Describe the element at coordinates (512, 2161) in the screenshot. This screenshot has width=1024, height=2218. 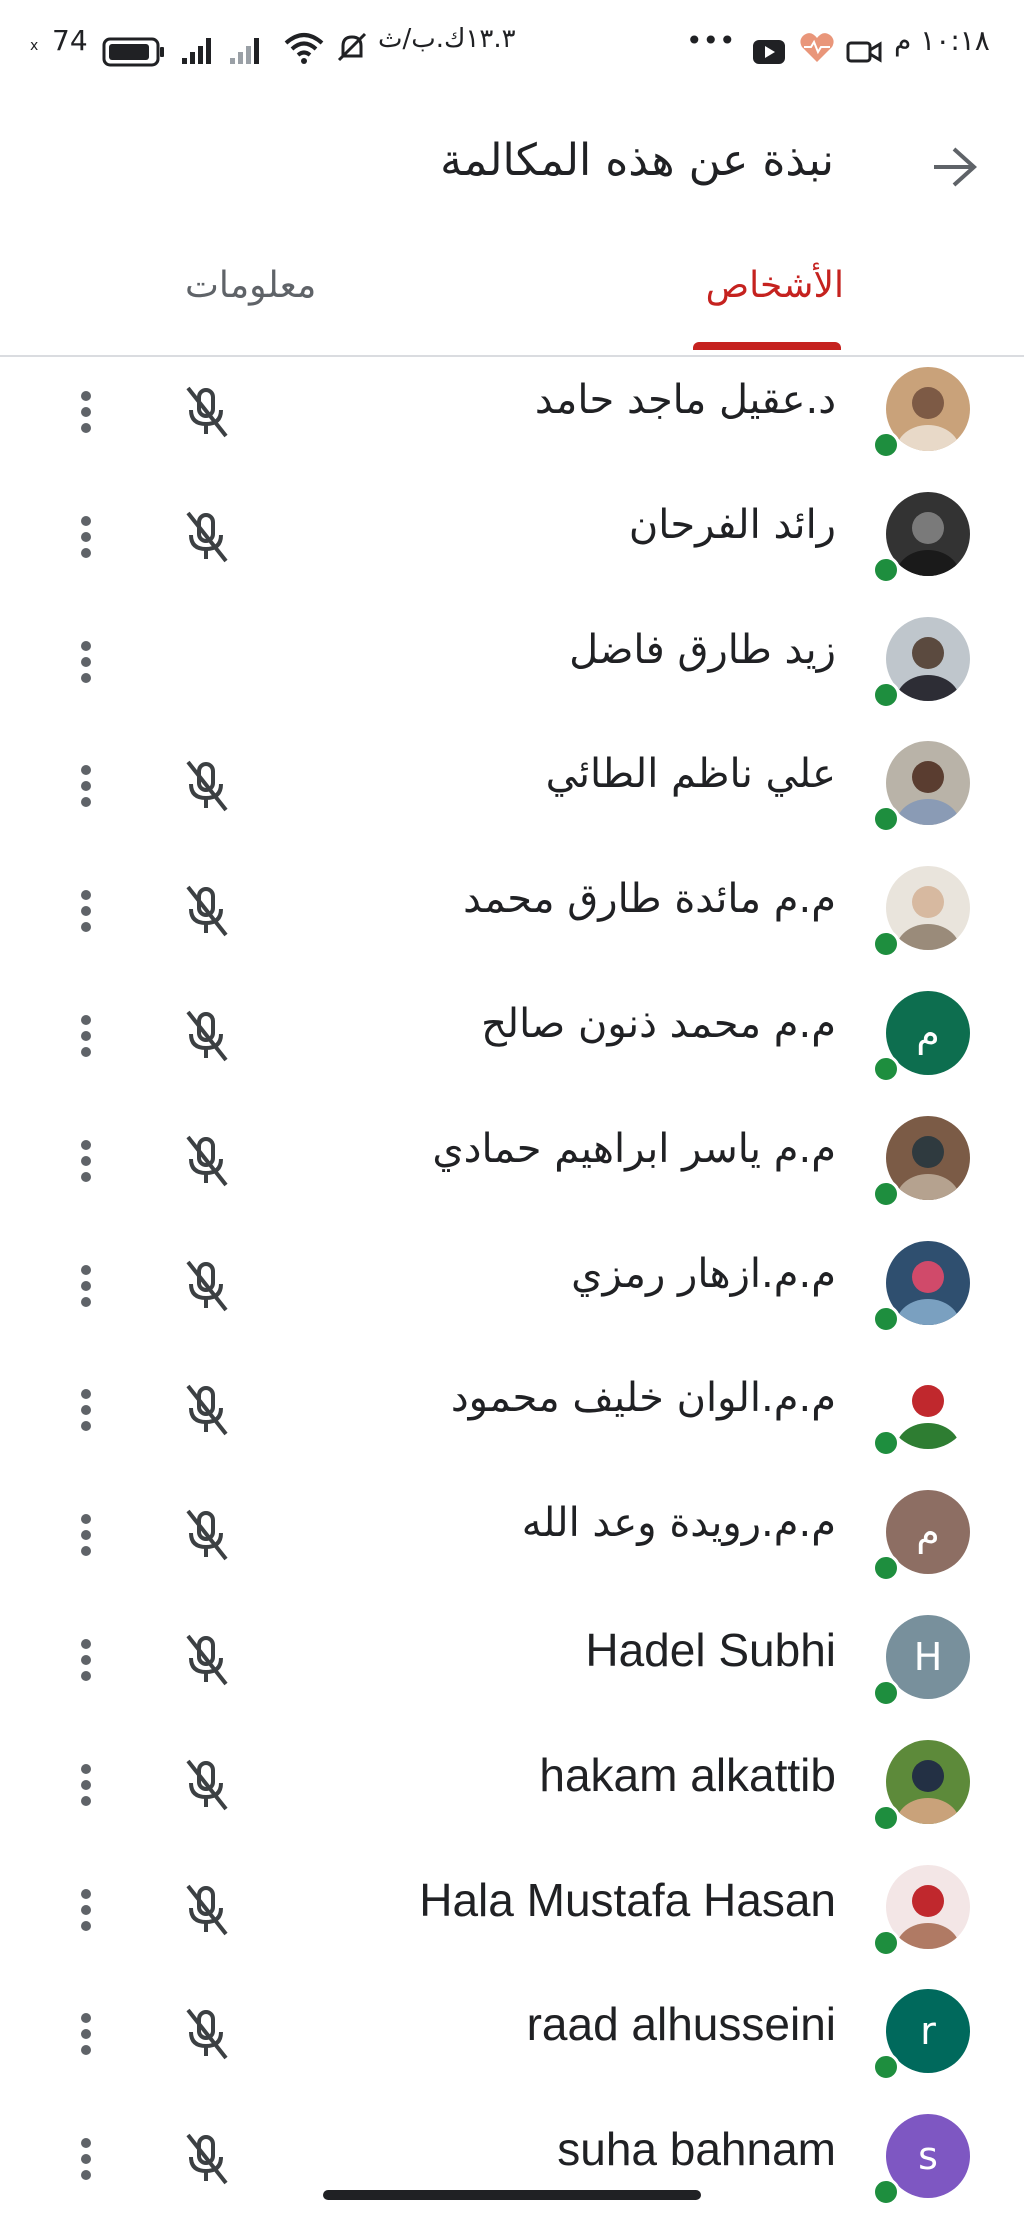
I see `participant-row: s suha bahnam` at that location.